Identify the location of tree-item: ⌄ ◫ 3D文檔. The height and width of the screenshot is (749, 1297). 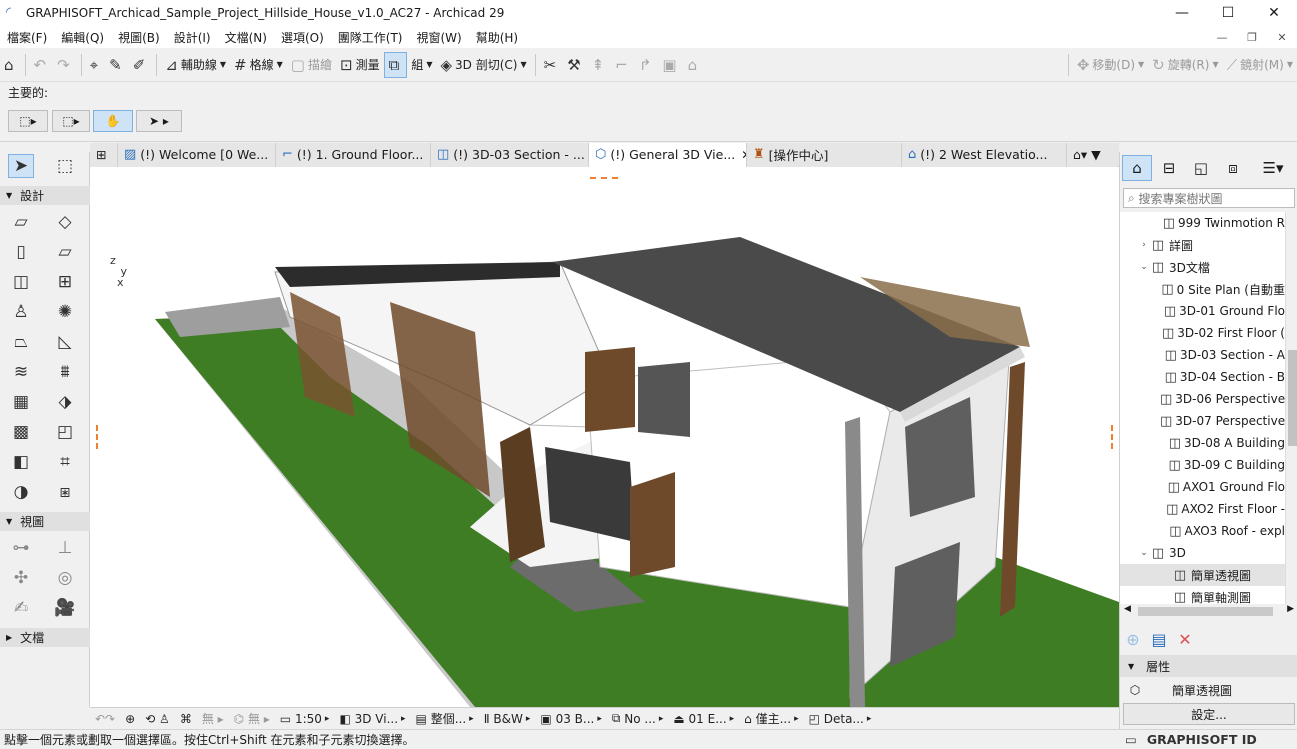
(1202, 267).